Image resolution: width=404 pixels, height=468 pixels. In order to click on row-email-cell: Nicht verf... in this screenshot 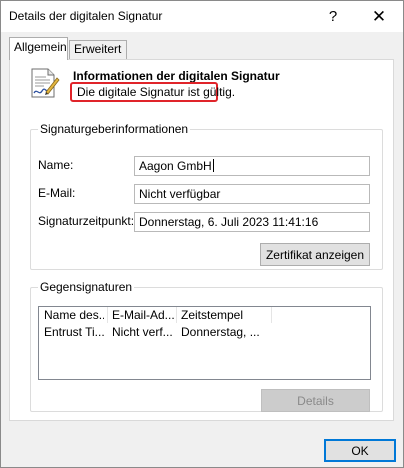, I will do `click(142, 332)`.